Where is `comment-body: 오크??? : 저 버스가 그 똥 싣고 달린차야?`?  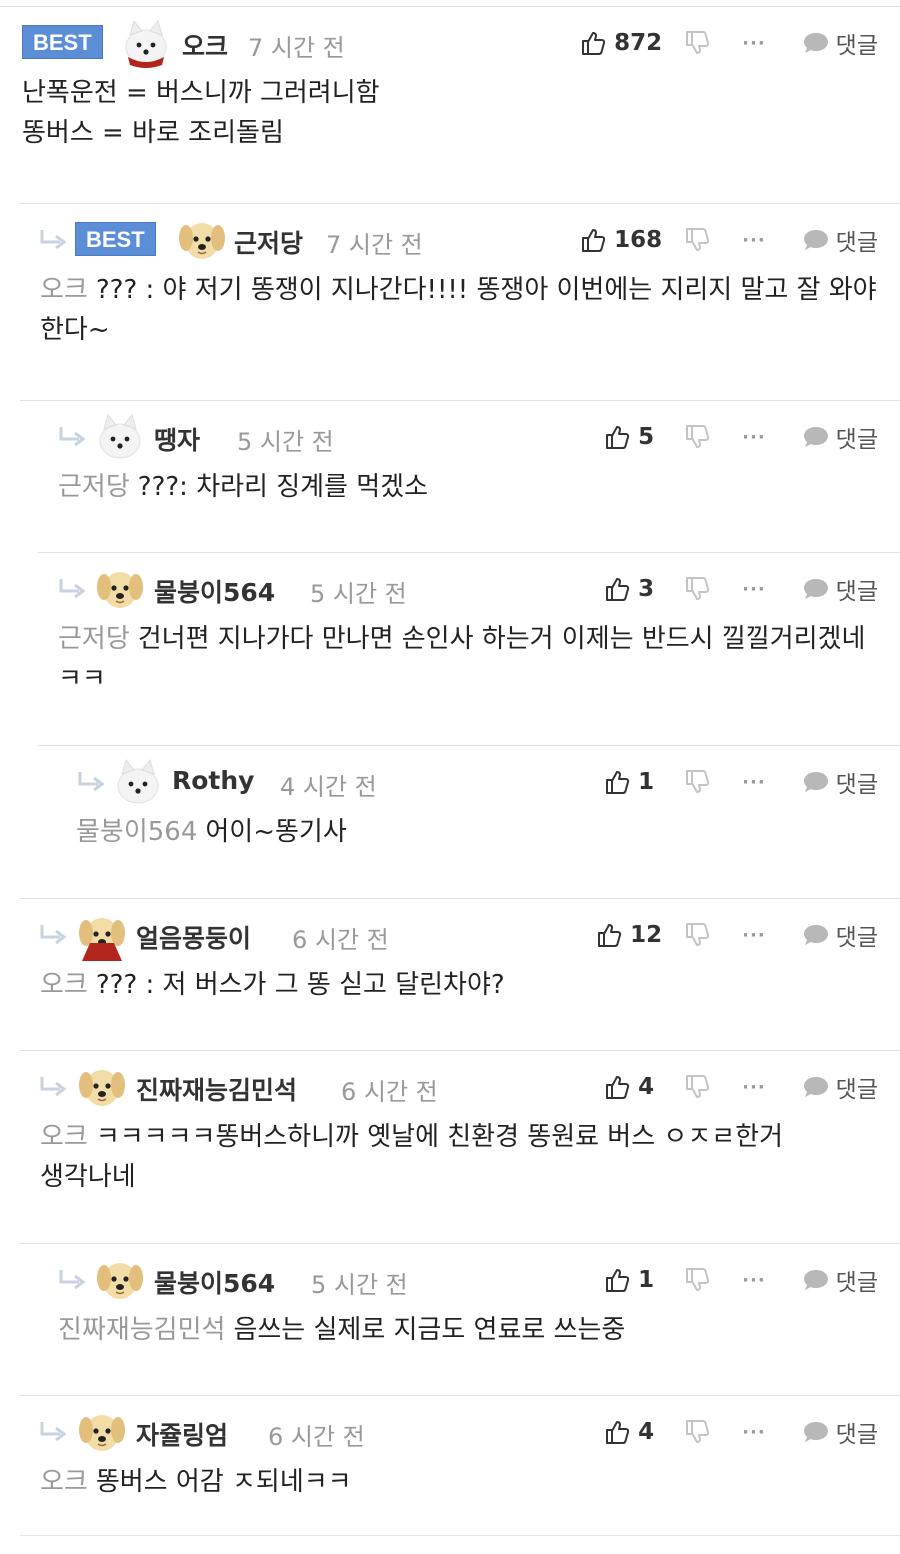
comment-body: 오크??? : 저 버스가 그 똥 싣고 달린차야? is located at coordinates (460, 994).